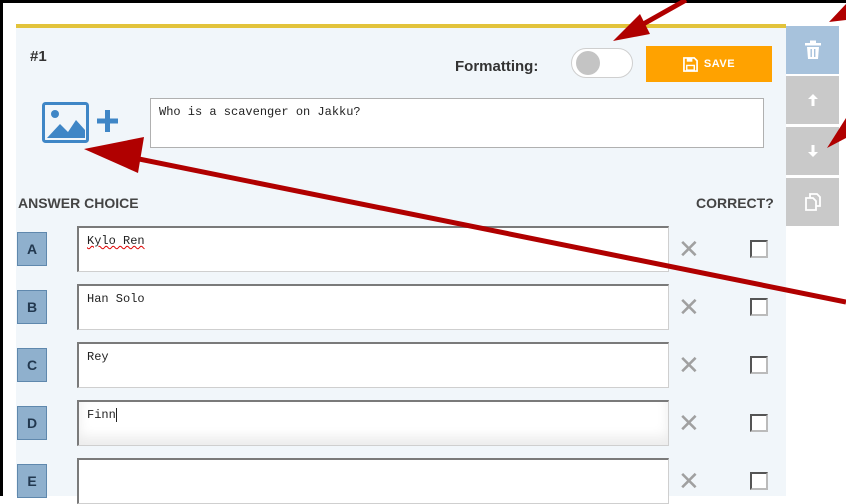  I want to click on save-button: SAVE, so click(709, 64).